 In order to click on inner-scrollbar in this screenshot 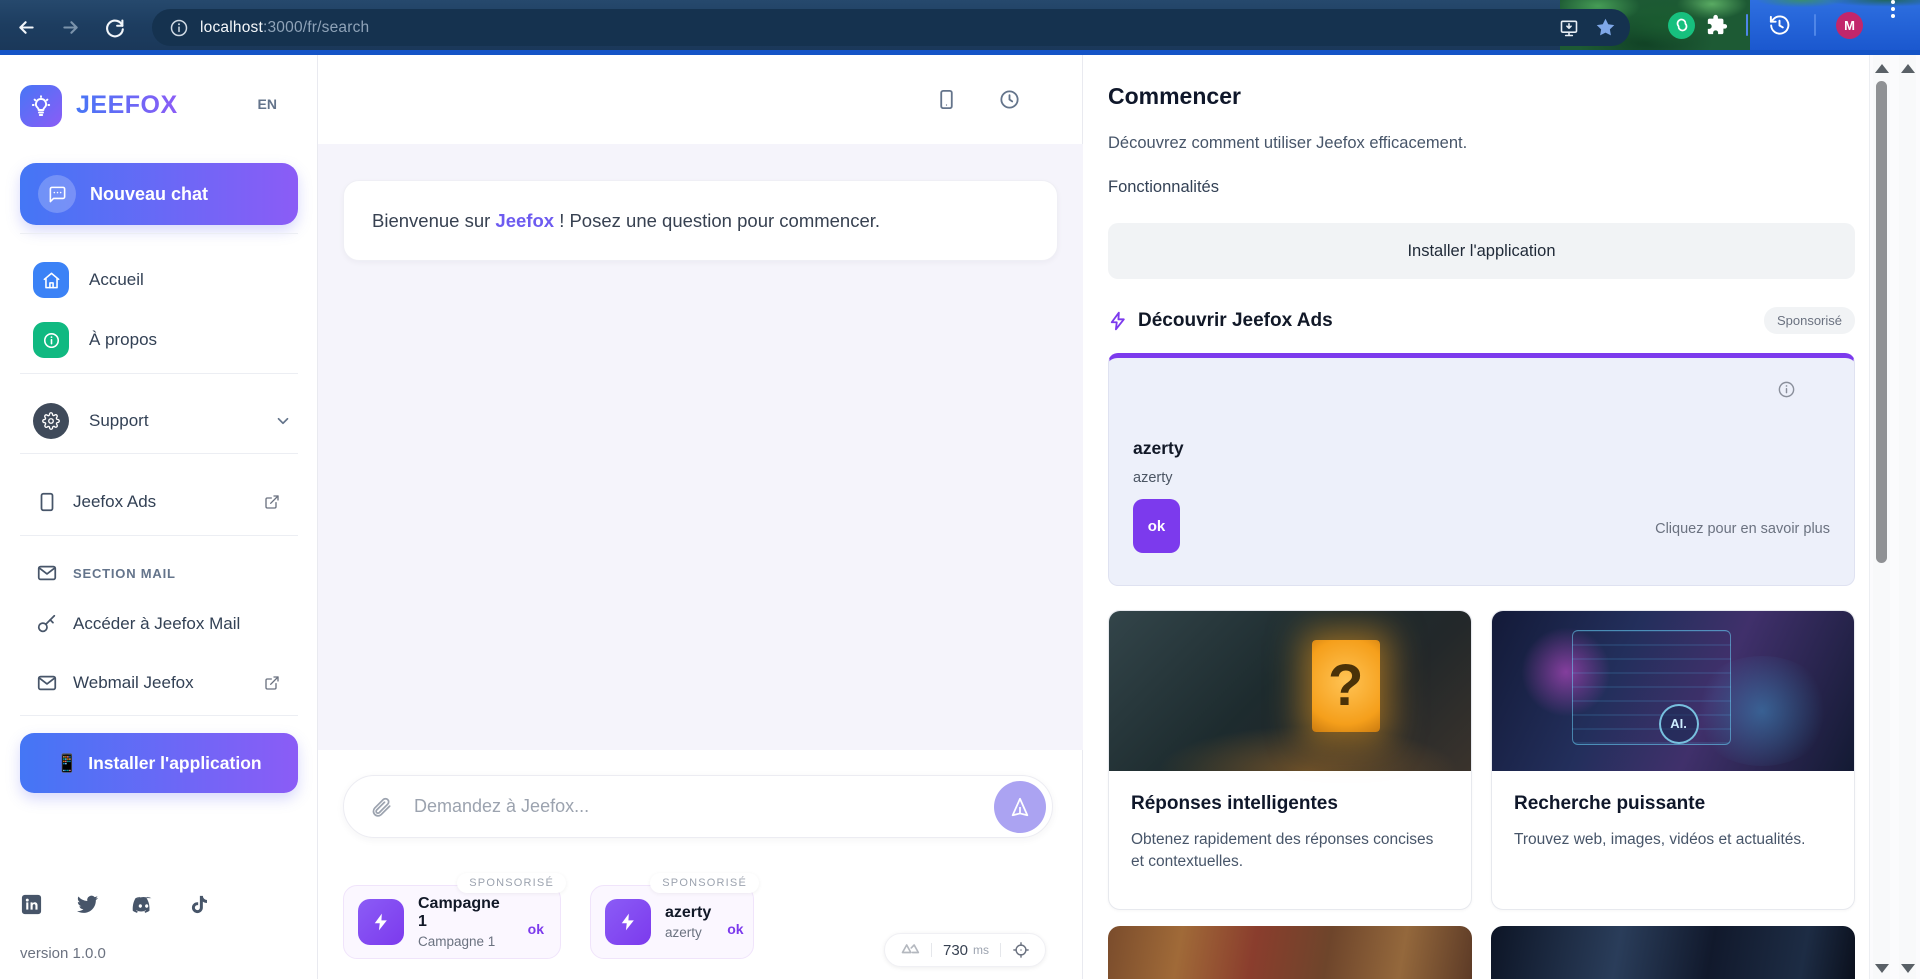, I will do `click(1881, 517)`.